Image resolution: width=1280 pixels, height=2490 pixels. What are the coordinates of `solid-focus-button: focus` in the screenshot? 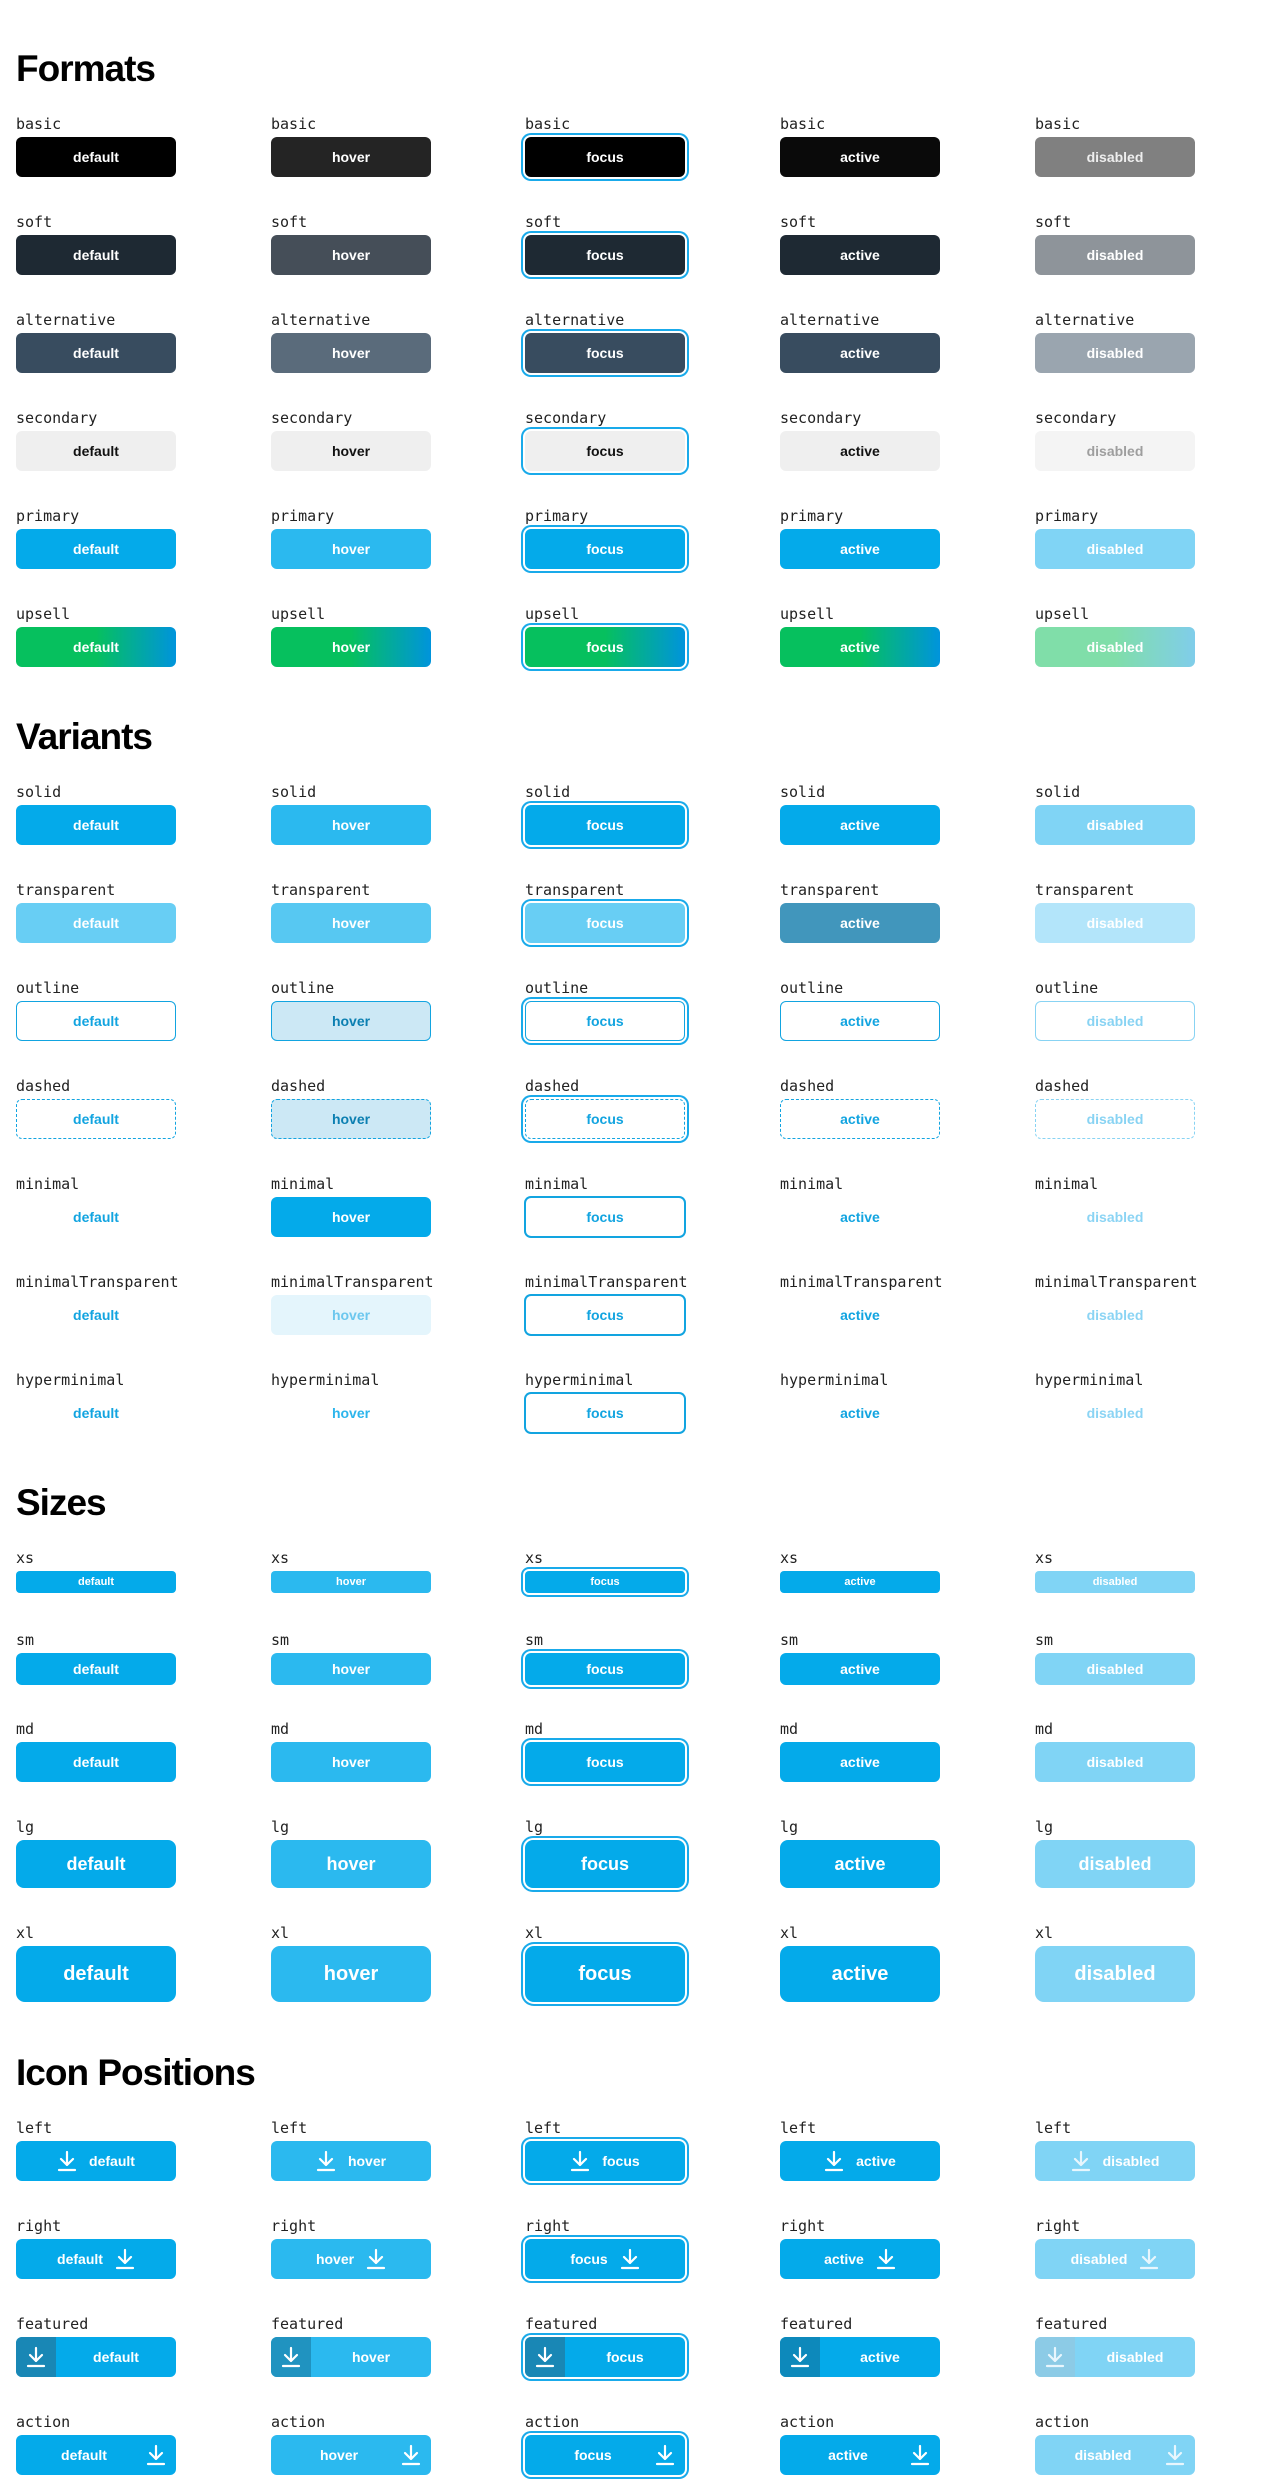 It's located at (605, 825).